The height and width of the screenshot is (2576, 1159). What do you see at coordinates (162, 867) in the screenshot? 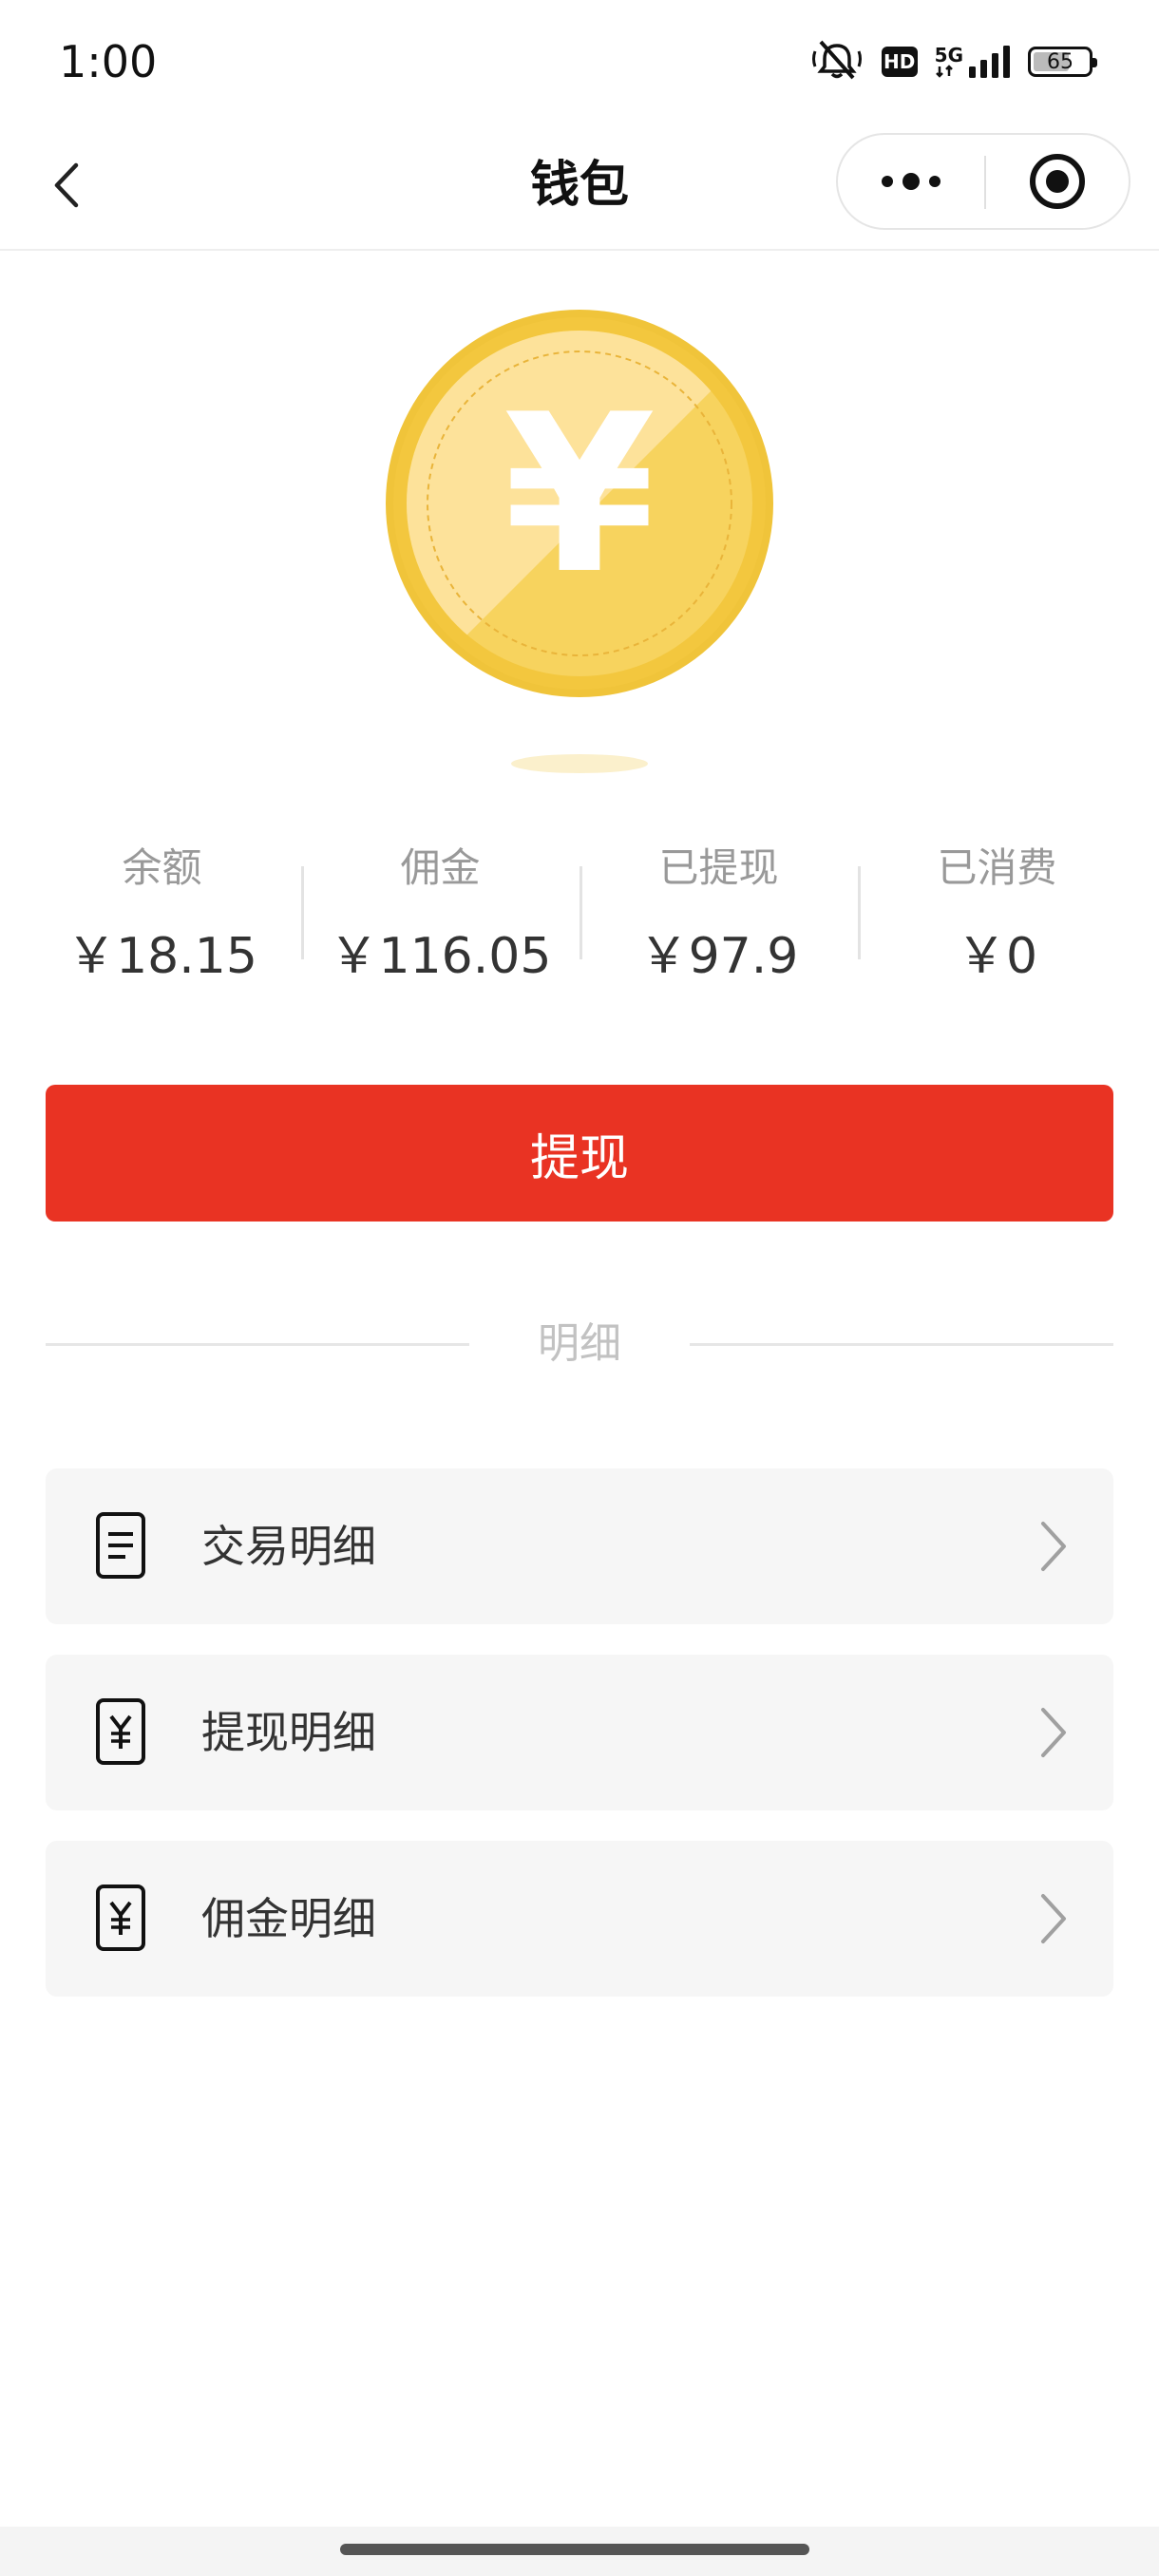
I see `stat-label: 余额` at bounding box center [162, 867].